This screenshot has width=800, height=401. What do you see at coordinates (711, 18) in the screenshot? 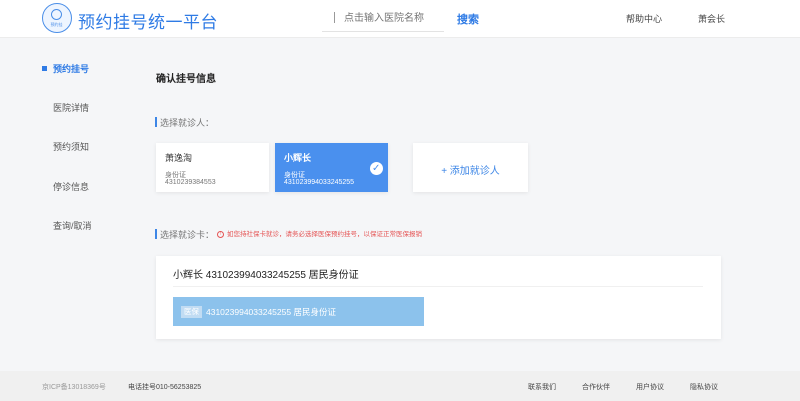
I see `user-name-link: 萧会长` at bounding box center [711, 18].